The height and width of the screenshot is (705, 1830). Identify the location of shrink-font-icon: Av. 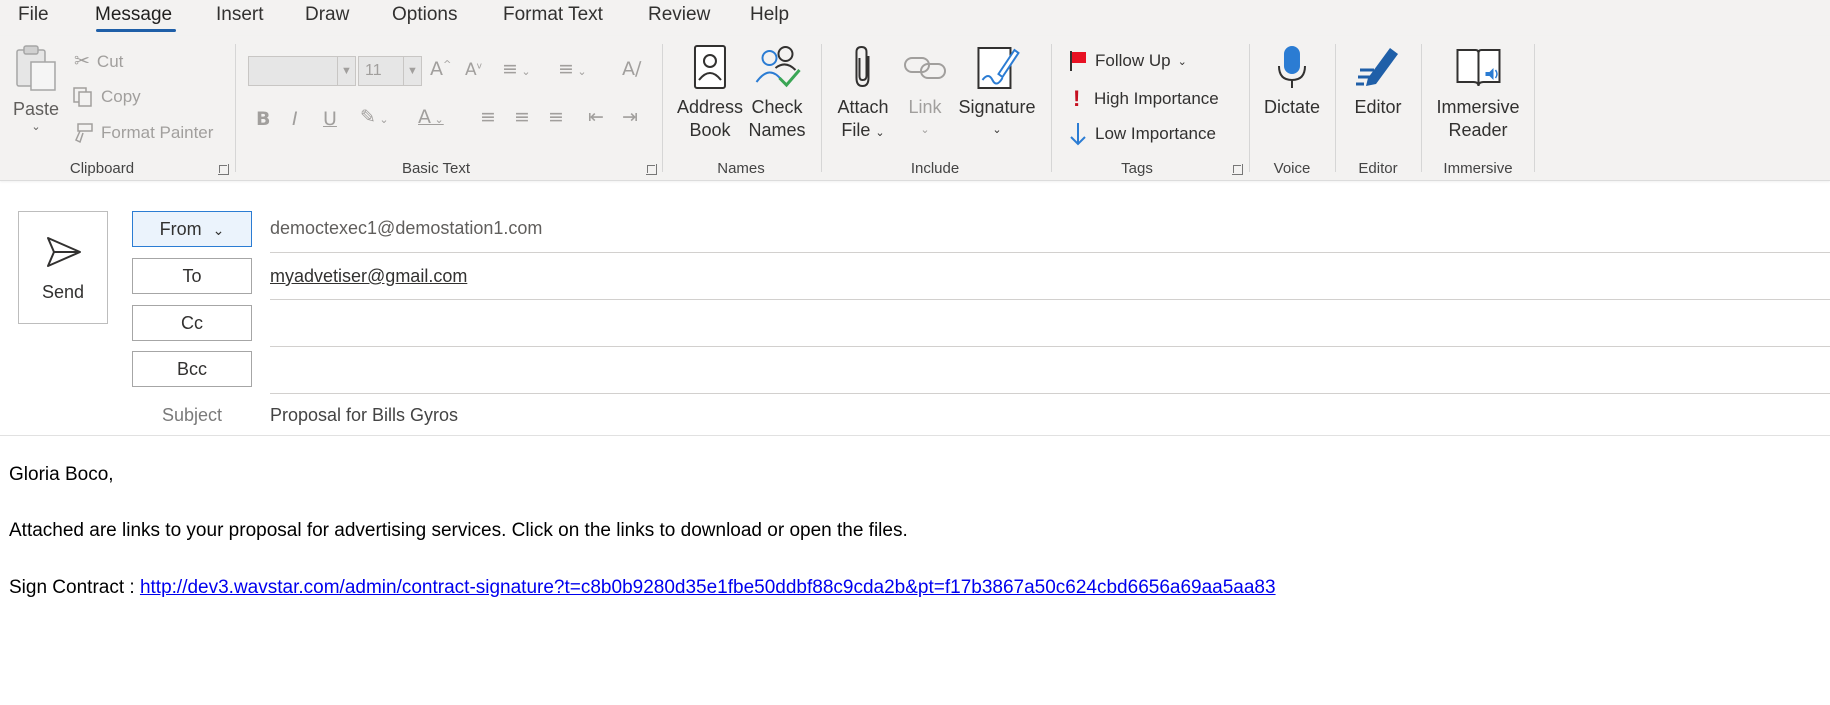
(473, 70).